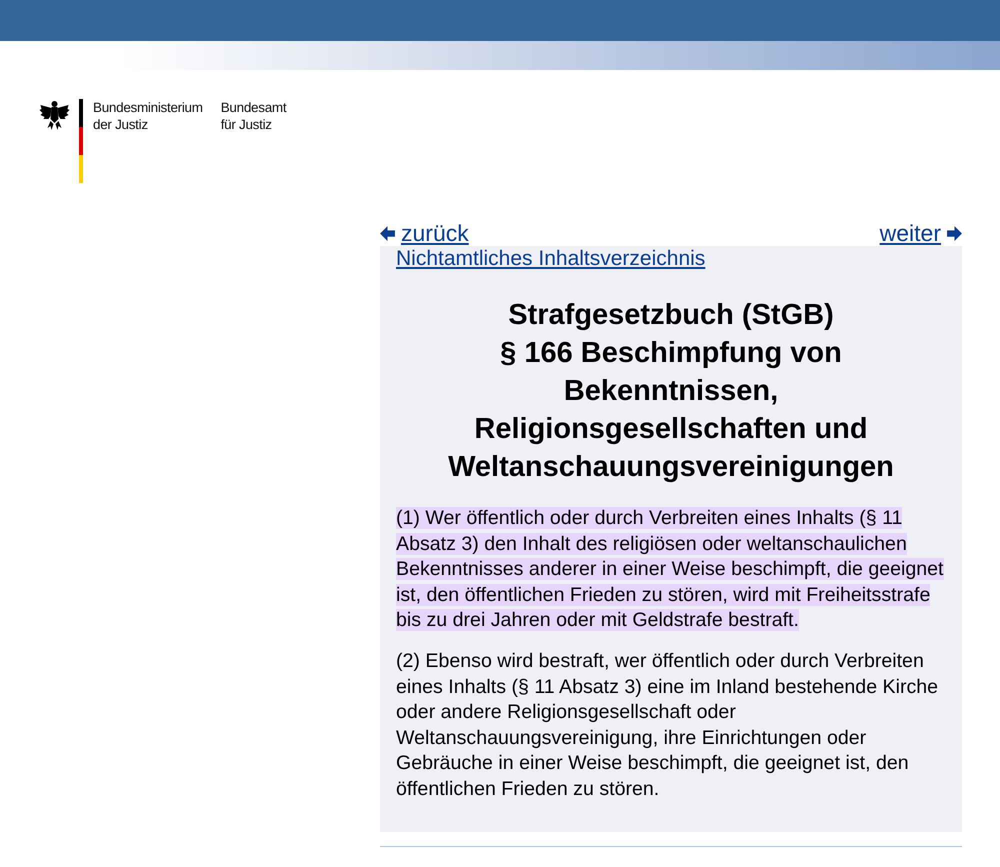  Describe the element at coordinates (921, 233) in the screenshot. I see `next-link: weiter` at that location.